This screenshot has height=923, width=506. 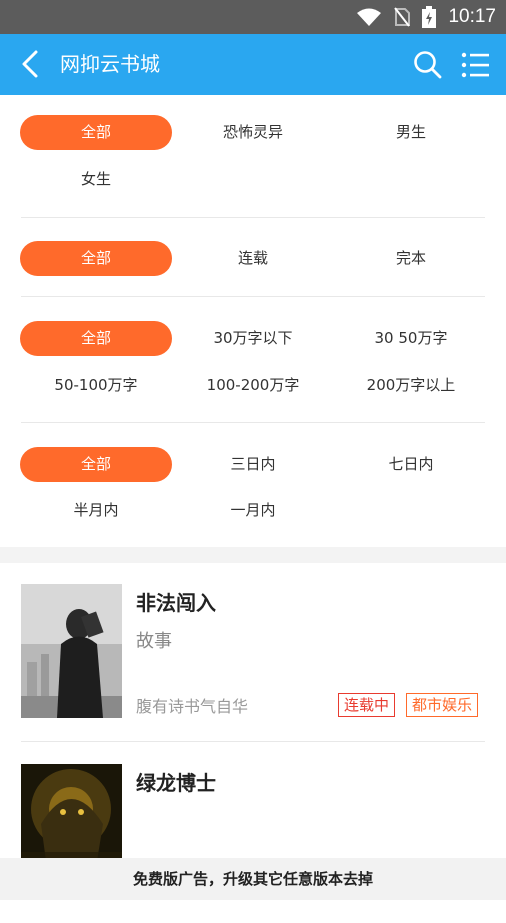 I want to click on filter-option: 200万字以上, so click(x=411, y=385).